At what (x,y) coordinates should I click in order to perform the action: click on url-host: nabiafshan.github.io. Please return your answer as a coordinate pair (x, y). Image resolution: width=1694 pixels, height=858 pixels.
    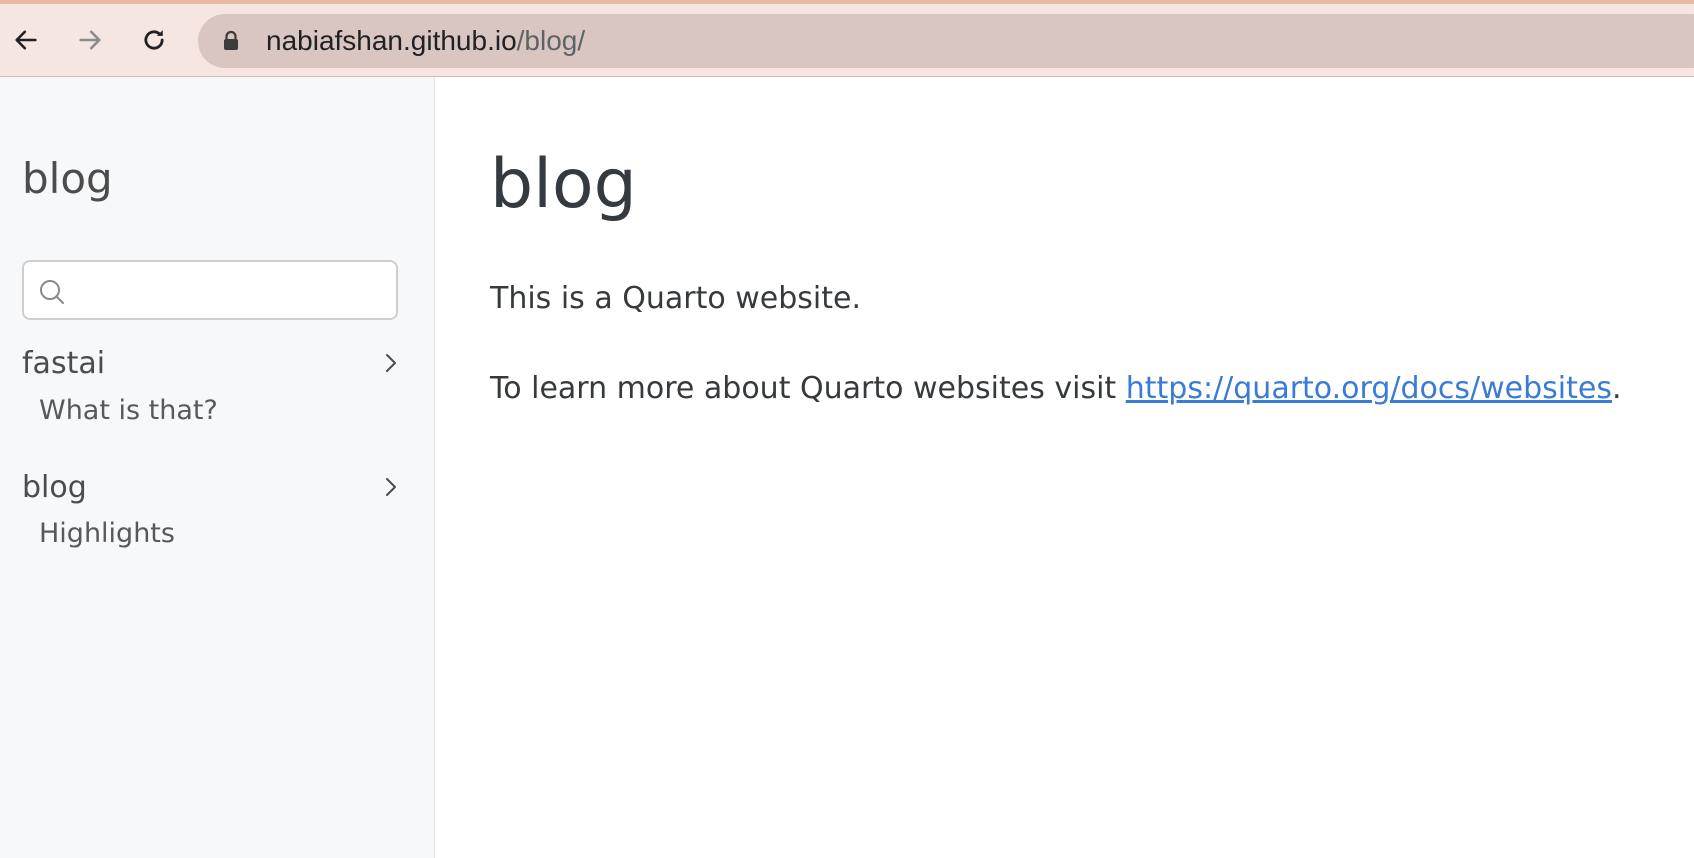
    Looking at the image, I should click on (391, 40).